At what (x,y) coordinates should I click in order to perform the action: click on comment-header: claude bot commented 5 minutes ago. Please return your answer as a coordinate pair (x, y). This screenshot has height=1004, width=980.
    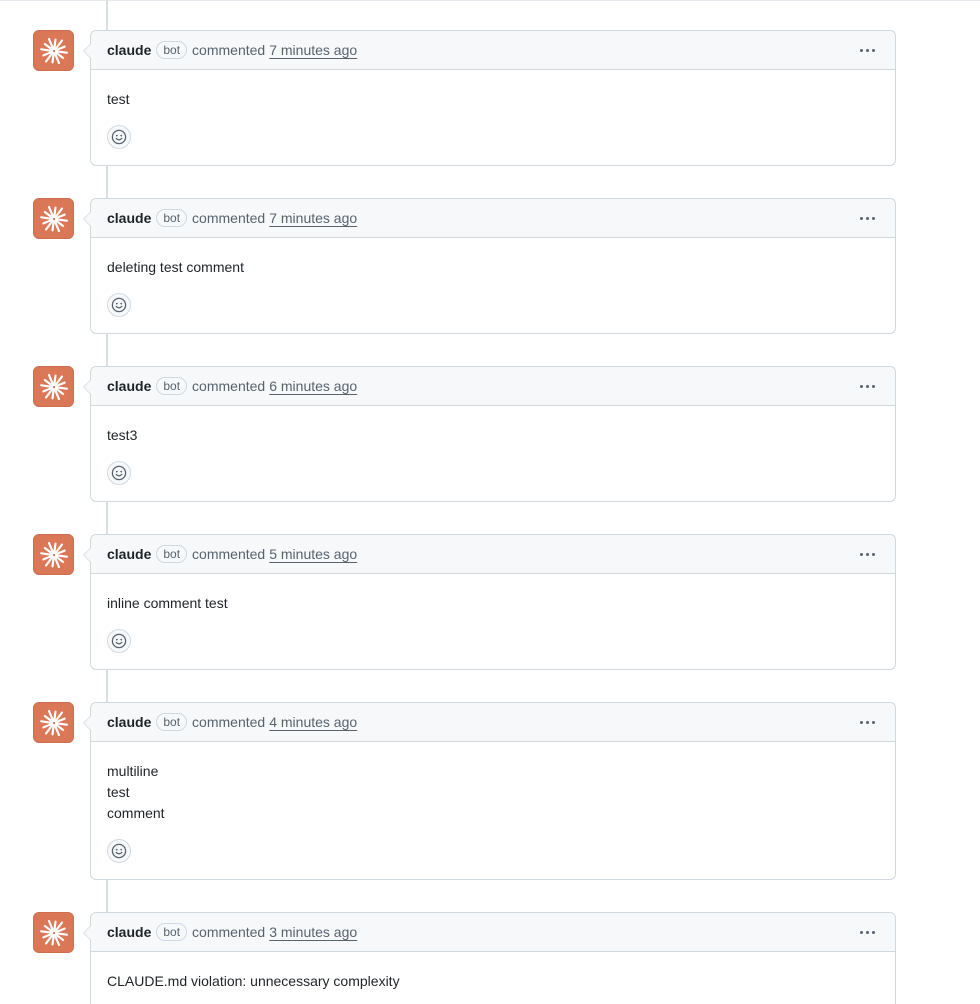
    Looking at the image, I should click on (493, 554).